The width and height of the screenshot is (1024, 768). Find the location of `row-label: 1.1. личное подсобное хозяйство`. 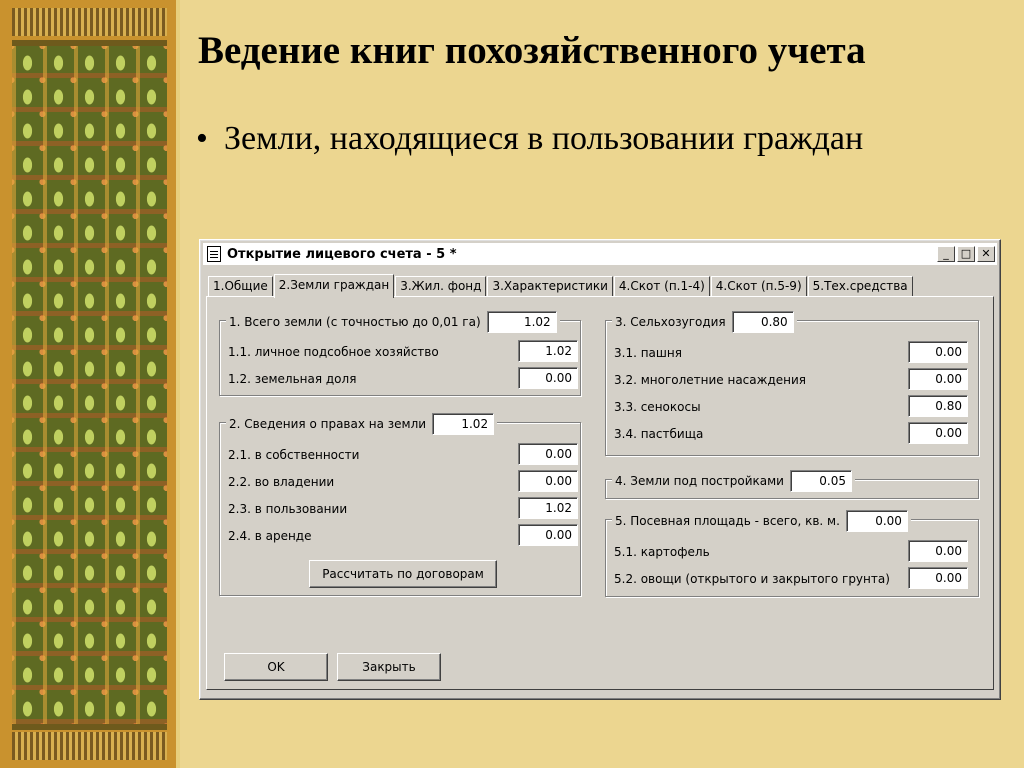

row-label: 1.1. личное подсобное хозяйство is located at coordinates (333, 352).